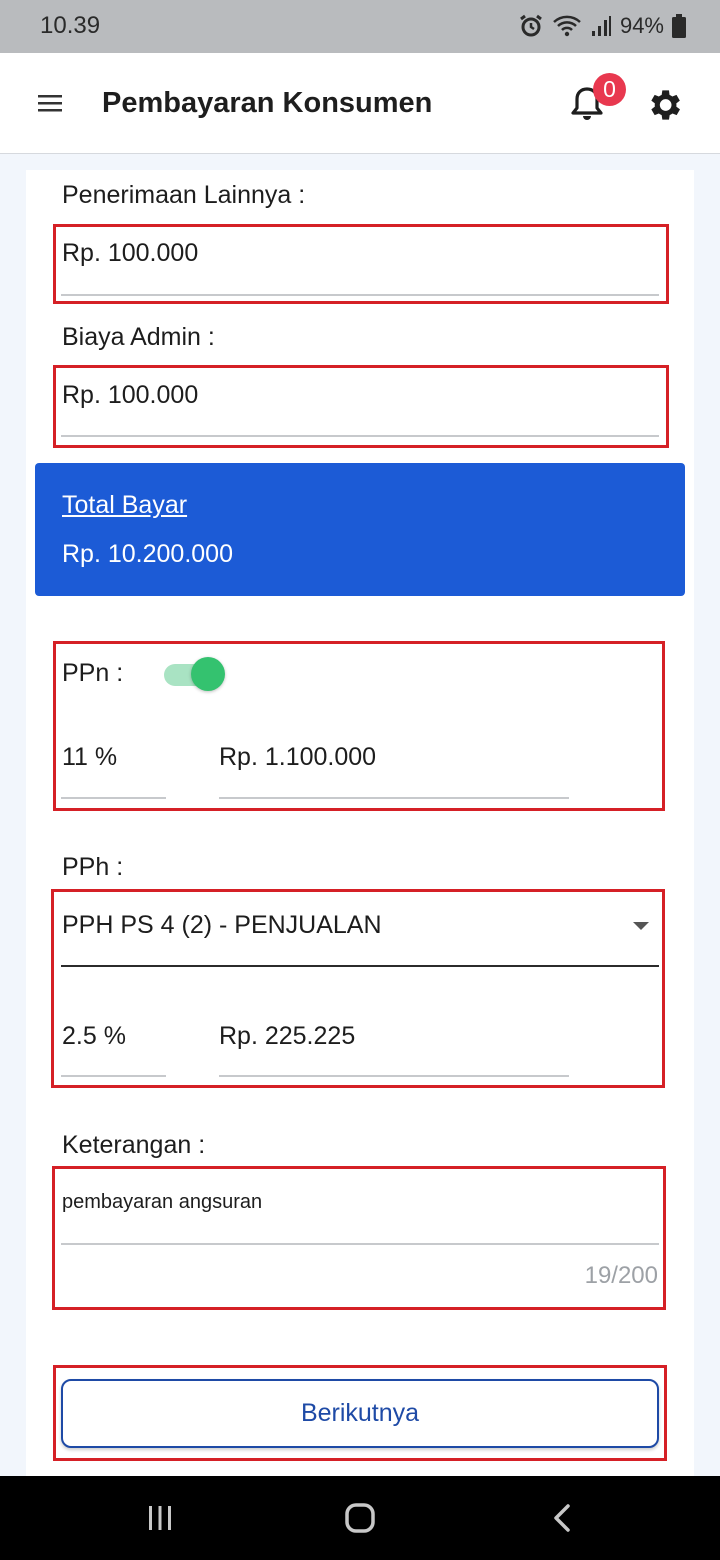  I want to click on battery-text: 94%, so click(641, 25).